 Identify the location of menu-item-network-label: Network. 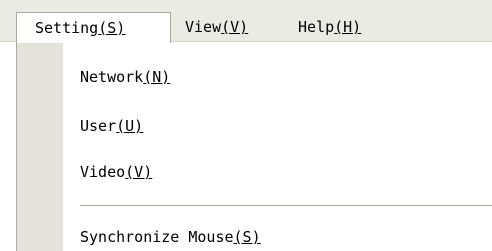
(112, 77).